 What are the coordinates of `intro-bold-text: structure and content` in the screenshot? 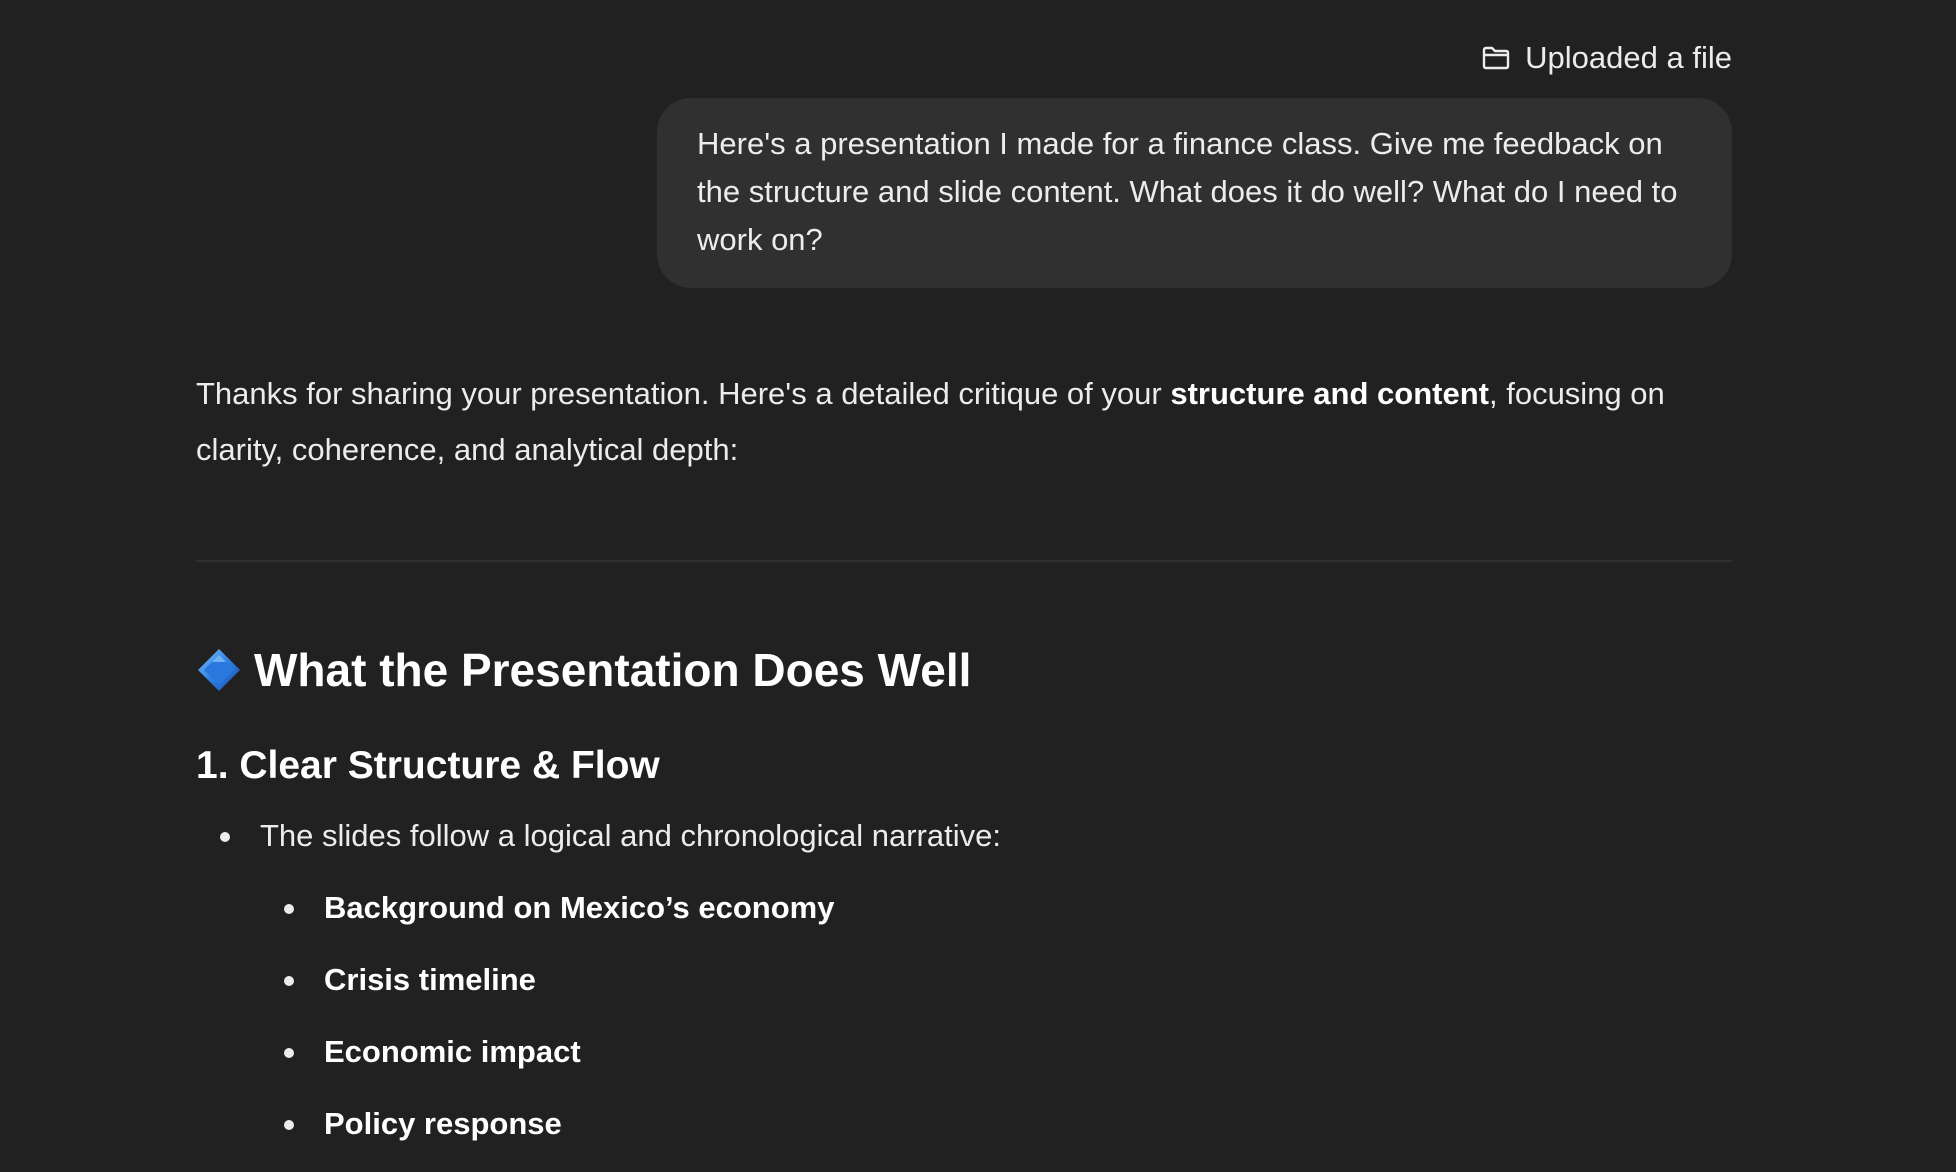 It's located at (1329, 393).